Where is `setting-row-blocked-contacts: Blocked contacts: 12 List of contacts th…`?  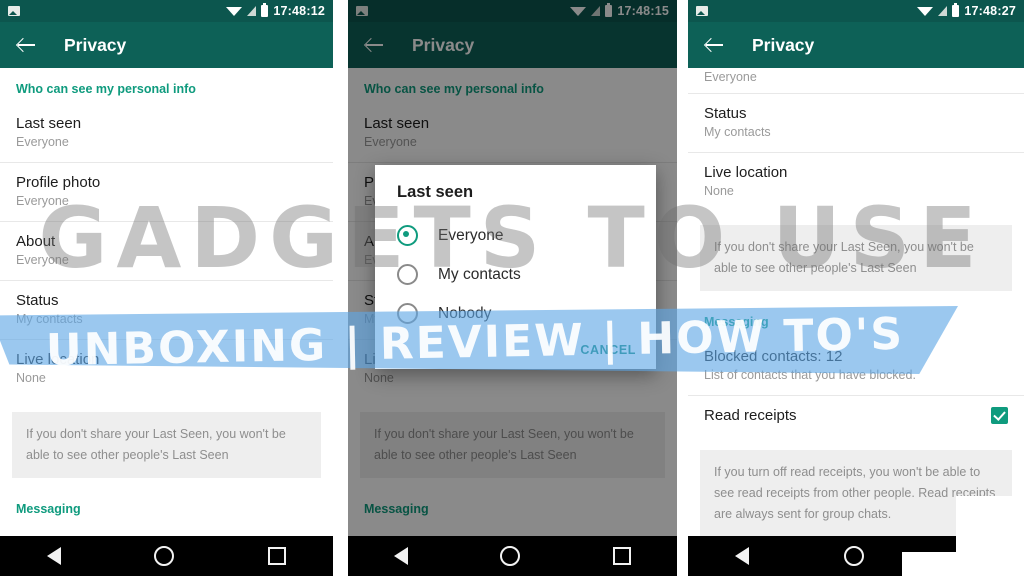 setting-row-blocked-contacts: Blocked contacts: 12 List of contacts th… is located at coordinates (856, 366).